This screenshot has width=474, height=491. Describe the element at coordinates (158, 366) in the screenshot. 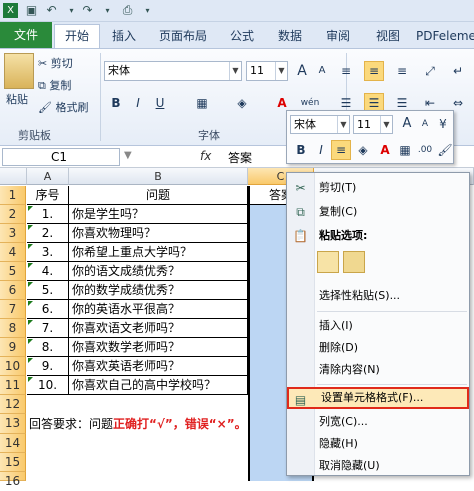

I see `table-cell: 你喜欢英语老师吗？` at that location.